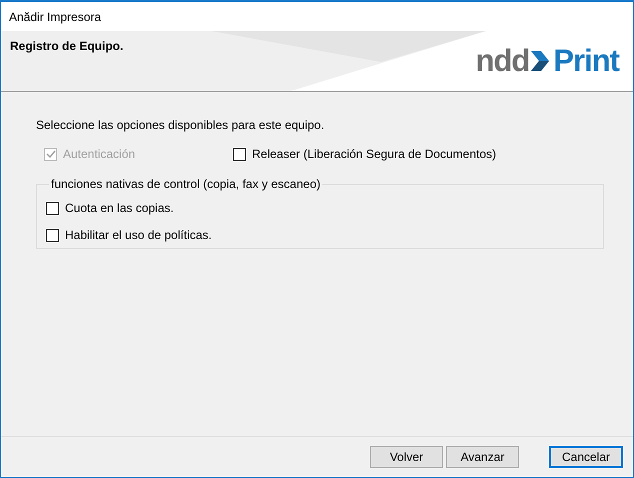 This screenshot has height=478, width=634. What do you see at coordinates (482, 457) in the screenshot?
I see `dialog-button: Avanzar` at bounding box center [482, 457].